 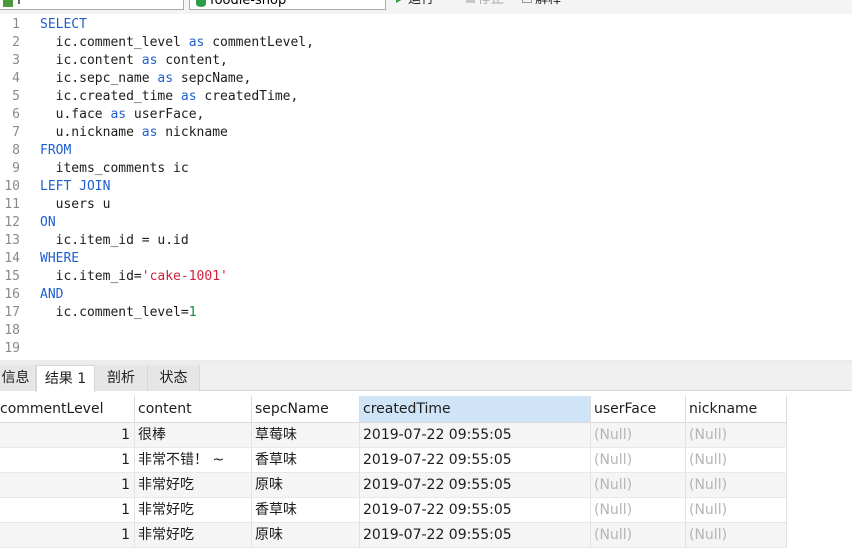 What do you see at coordinates (92, 5) in the screenshot?
I see `connection-select: f` at bounding box center [92, 5].